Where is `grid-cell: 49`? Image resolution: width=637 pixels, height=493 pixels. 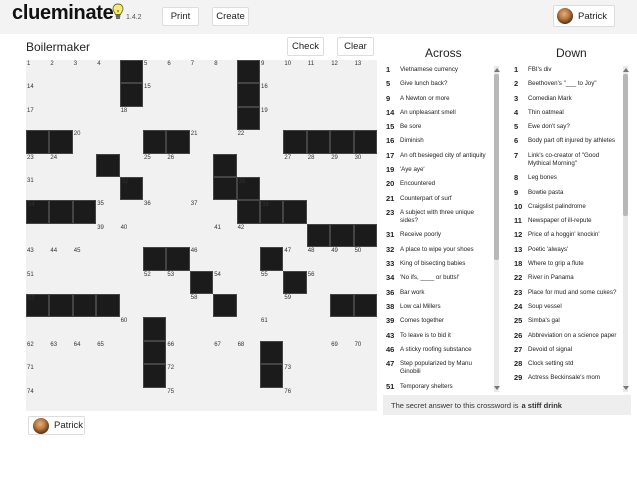
grid-cell: 49 is located at coordinates (341, 258).